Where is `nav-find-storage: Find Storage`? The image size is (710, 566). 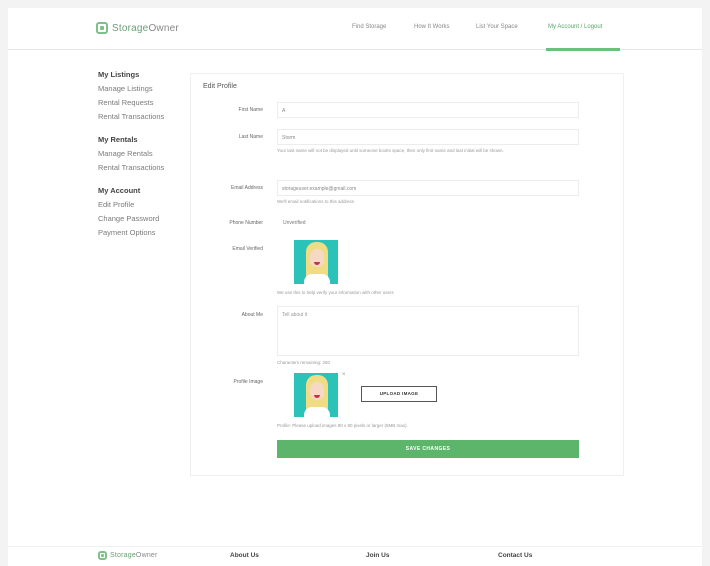
nav-find-storage: Find Storage is located at coordinates (369, 27).